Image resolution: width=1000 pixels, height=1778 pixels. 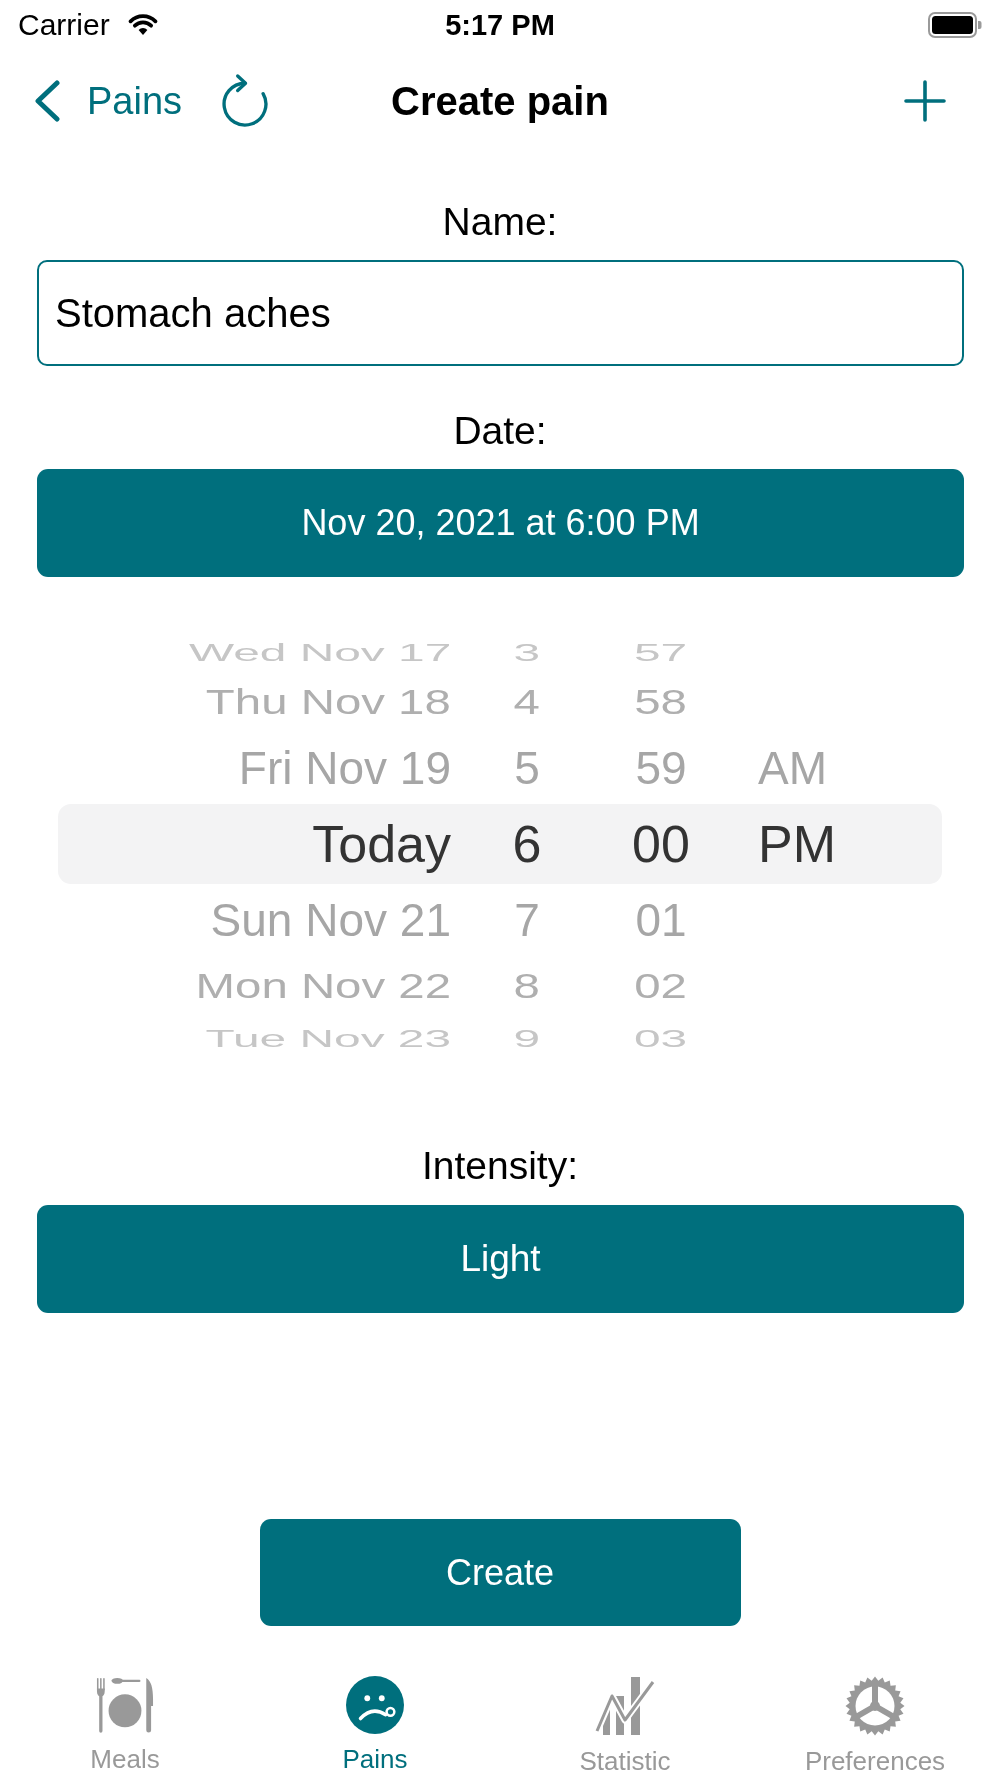 I want to click on carrier-label: Carrier, so click(x=64, y=25).